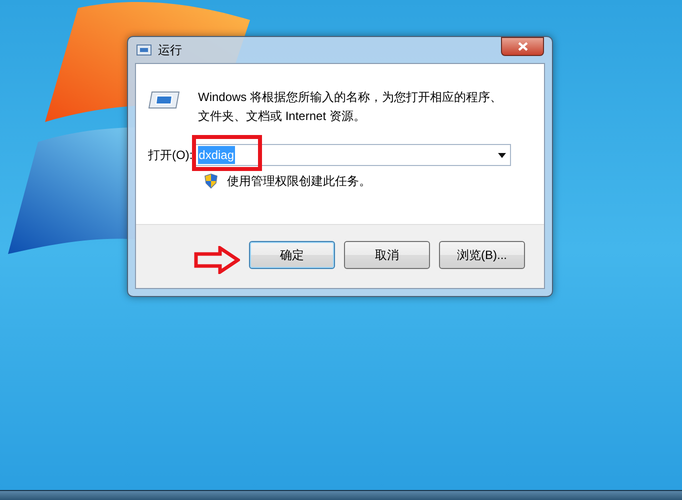  Describe the element at coordinates (387, 254) in the screenshot. I see `dialog-button: 取消` at that location.